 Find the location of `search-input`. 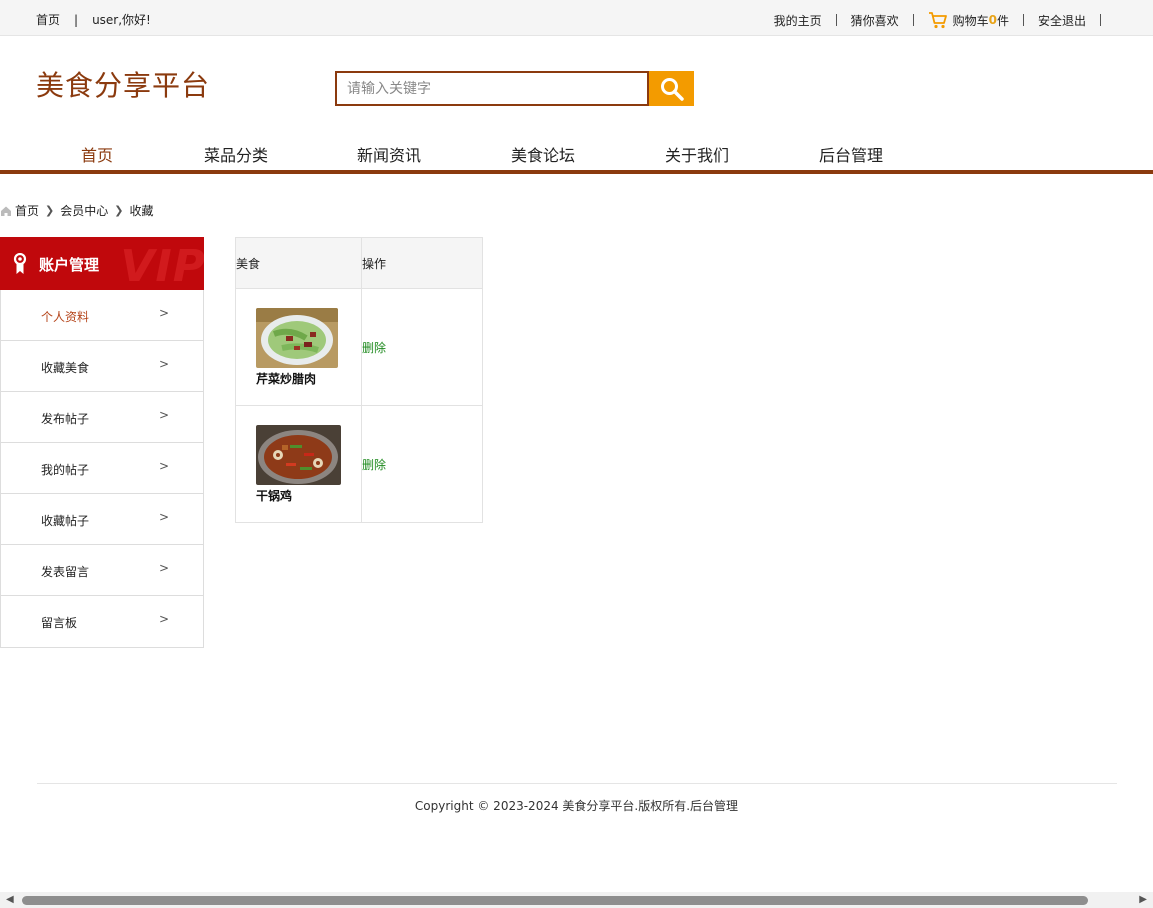

search-input is located at coordinates (492, 88).